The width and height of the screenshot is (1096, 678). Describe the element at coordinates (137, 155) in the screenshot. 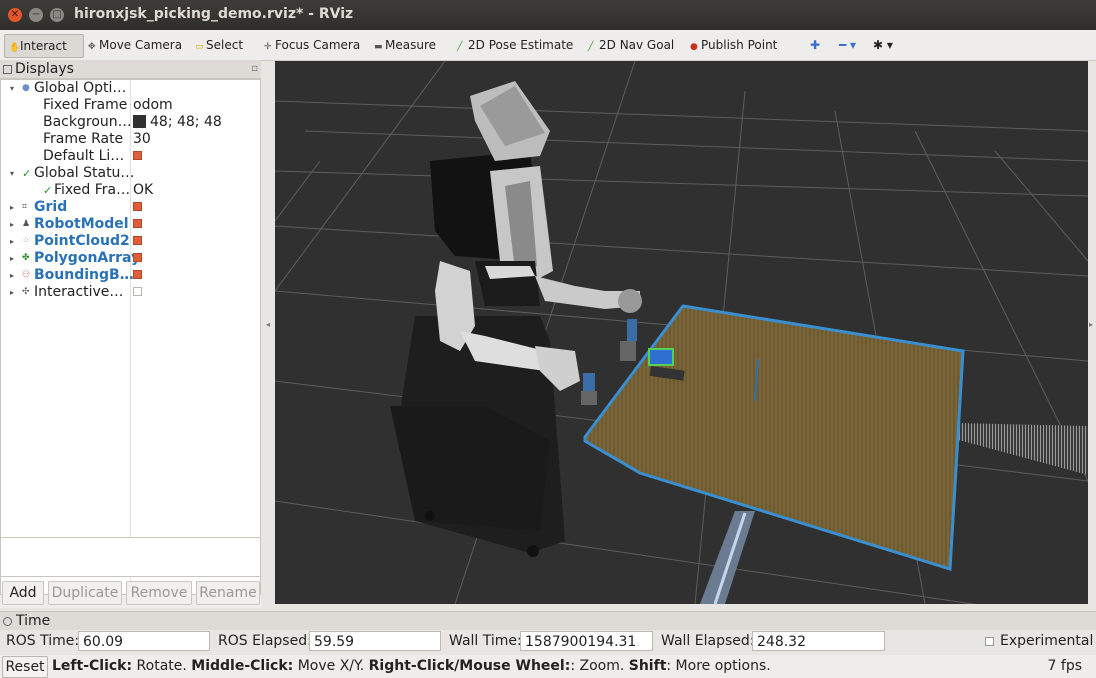

I see `default-light-checkbox` at that location.